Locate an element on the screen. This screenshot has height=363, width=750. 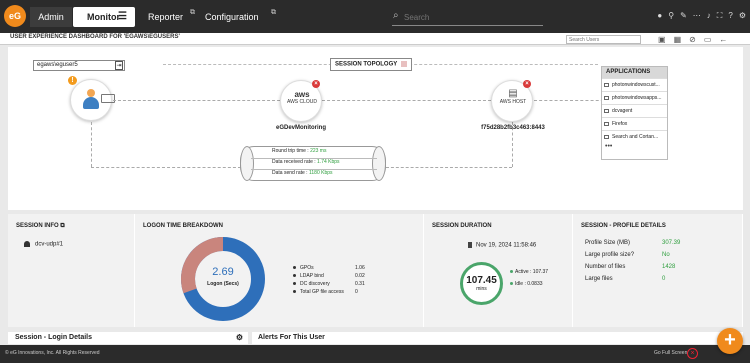
legend-row: GPOs 1.06 is located at coordinates (329, 269).